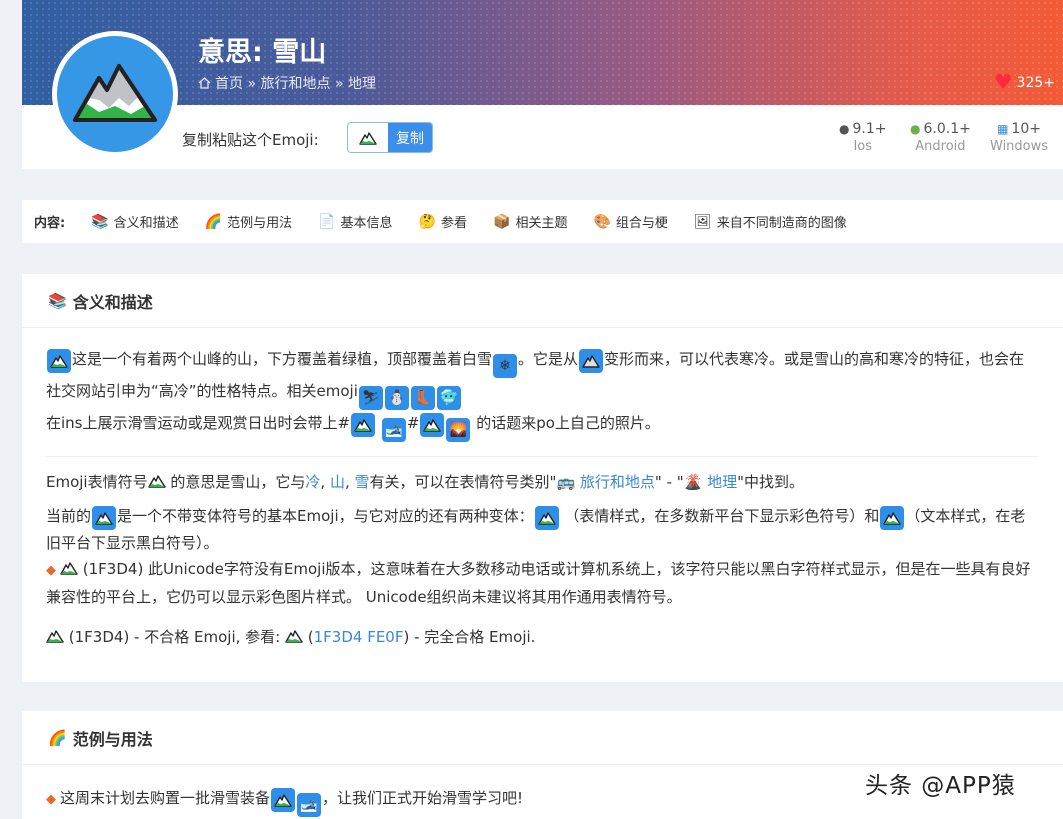 The image size is (1063, 819). Describe the element at coordinates (1019, 146) in the screenshot. I see `platform-name: Windows` at that location.